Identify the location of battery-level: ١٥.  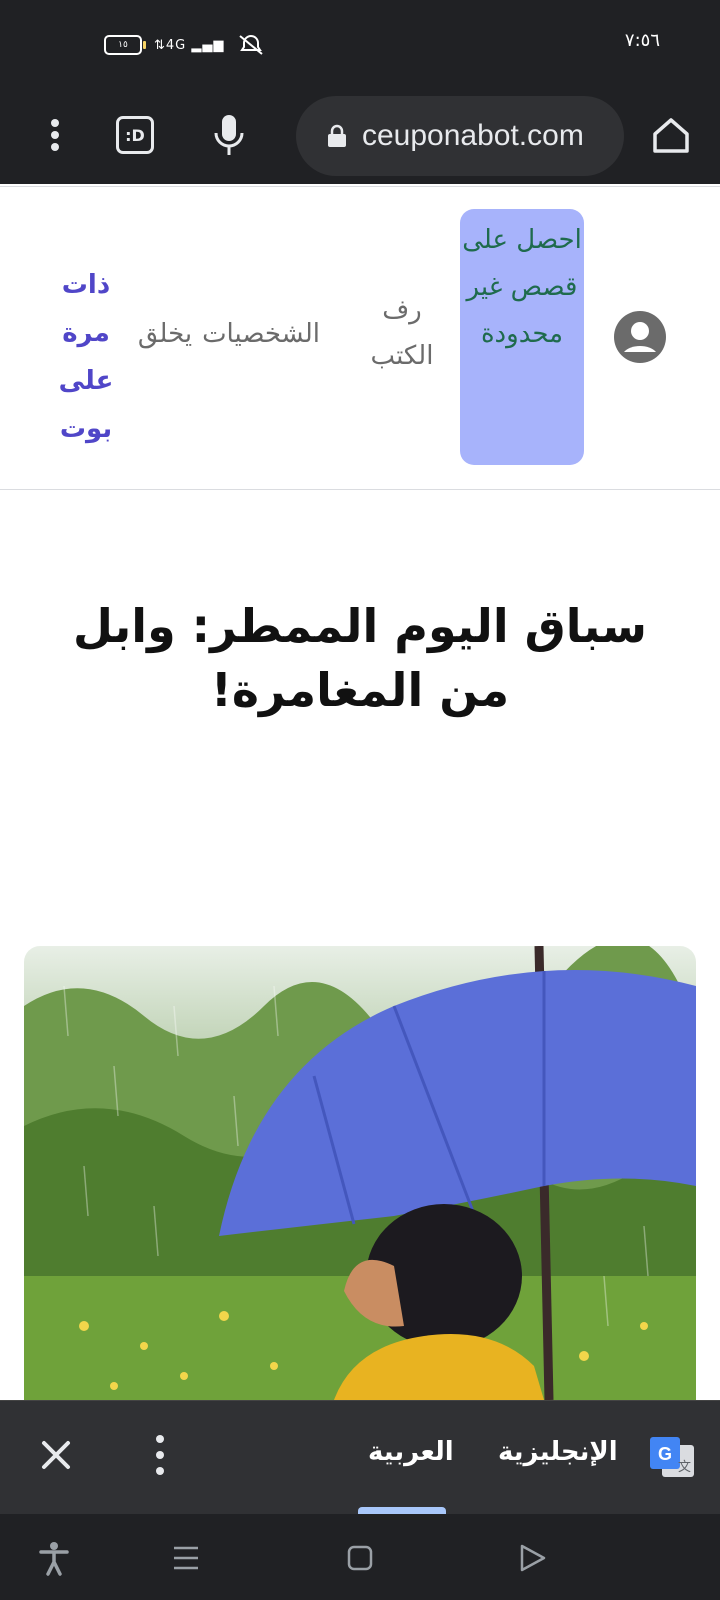
(123, 45).